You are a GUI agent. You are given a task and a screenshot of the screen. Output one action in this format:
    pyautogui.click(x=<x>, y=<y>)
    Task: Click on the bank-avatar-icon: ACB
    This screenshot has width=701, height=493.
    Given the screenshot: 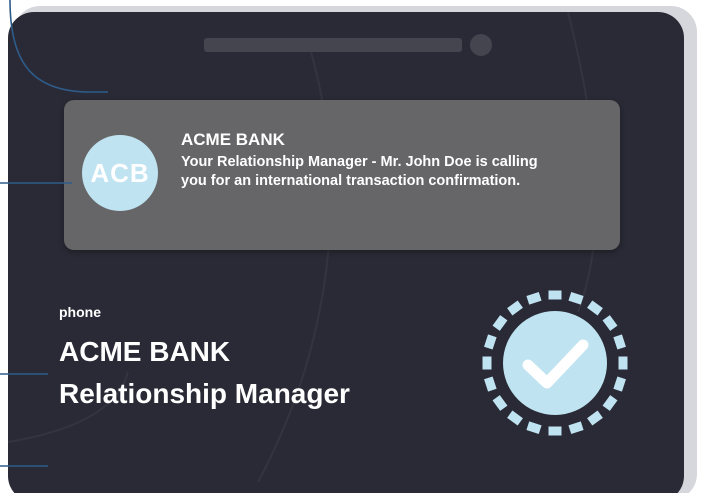 What is the action you would take?
    pyautogui.click(x=120, y=173)
    